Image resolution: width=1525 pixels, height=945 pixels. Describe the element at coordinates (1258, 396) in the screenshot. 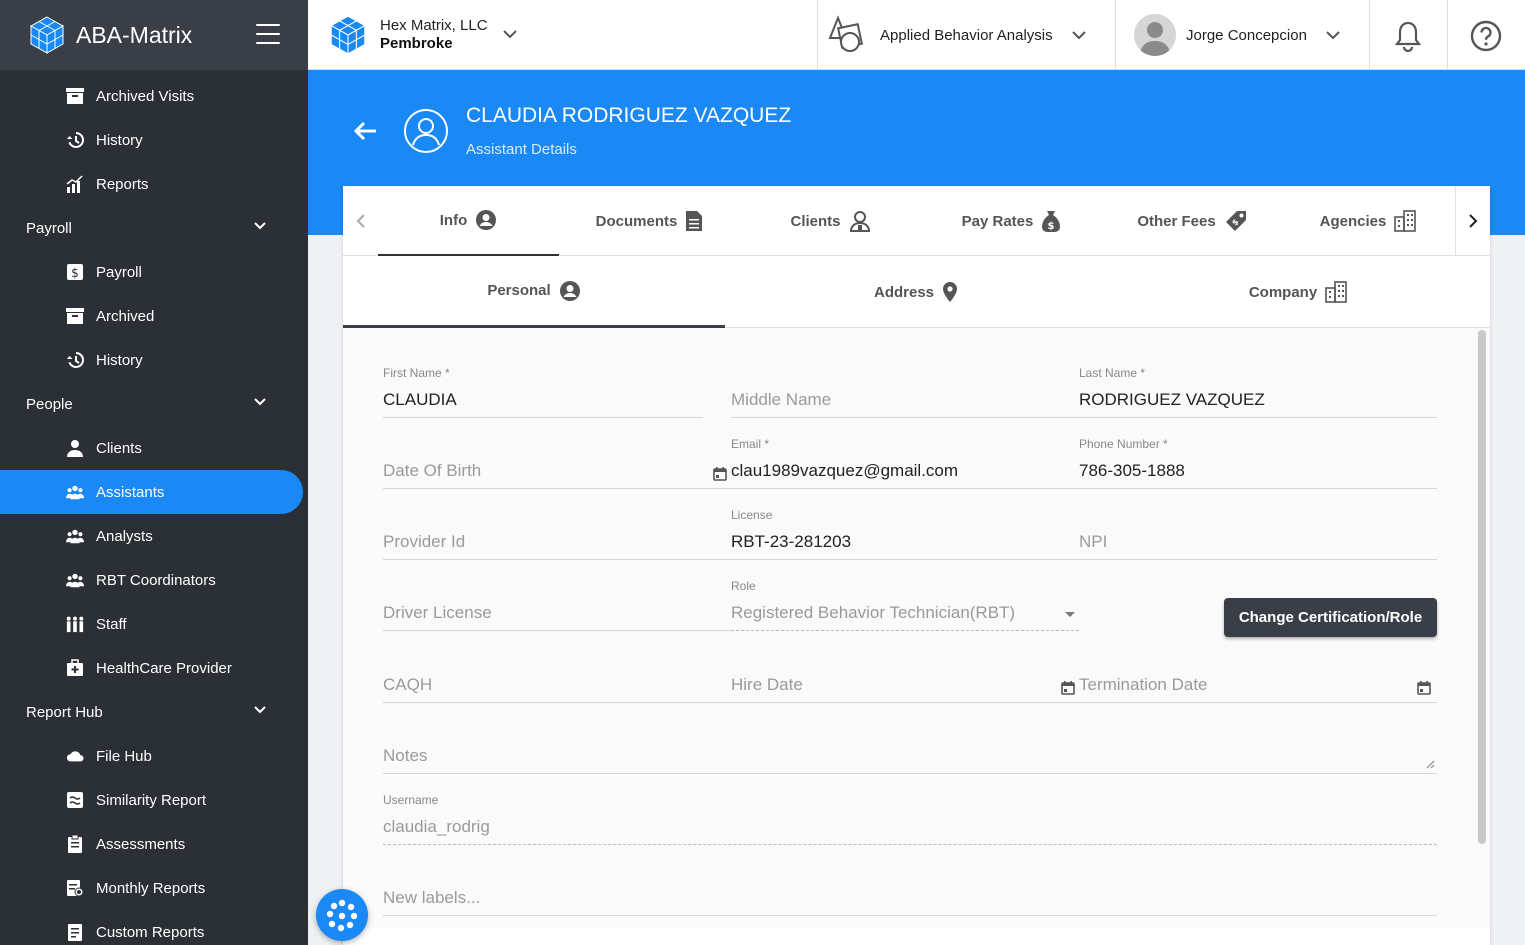

I see `last-name-field: Last Name * RODRIGUEZ VAZQUEZ` at that location.